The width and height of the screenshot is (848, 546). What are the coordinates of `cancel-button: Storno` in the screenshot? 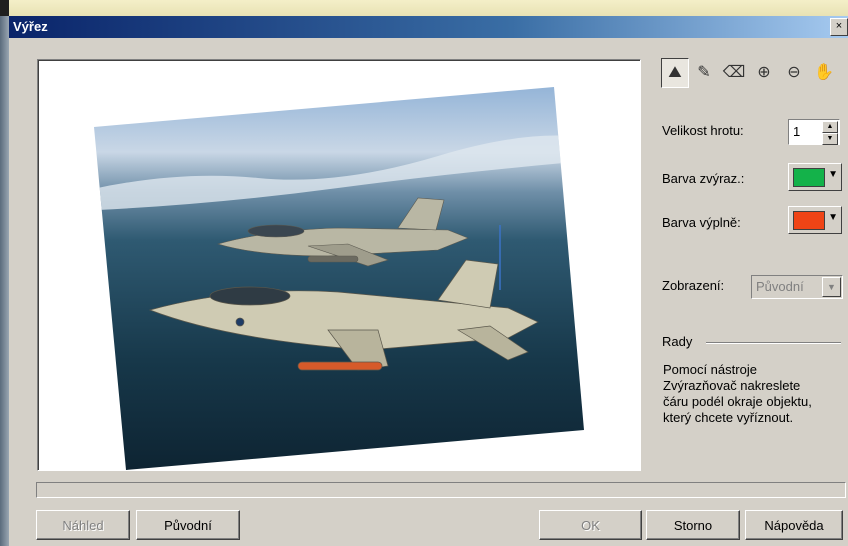 It's located at (693, 525).